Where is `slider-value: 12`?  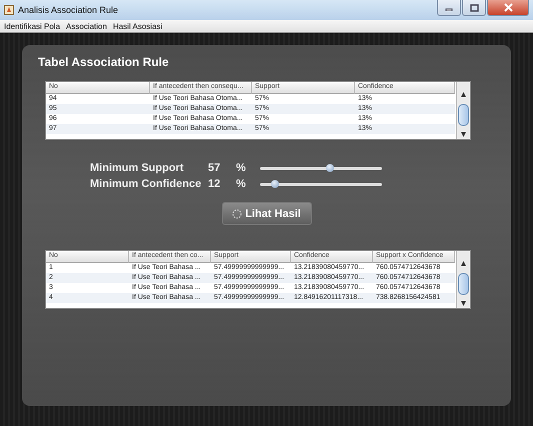
slider-value: 12 is located at coordinates (215, 184).